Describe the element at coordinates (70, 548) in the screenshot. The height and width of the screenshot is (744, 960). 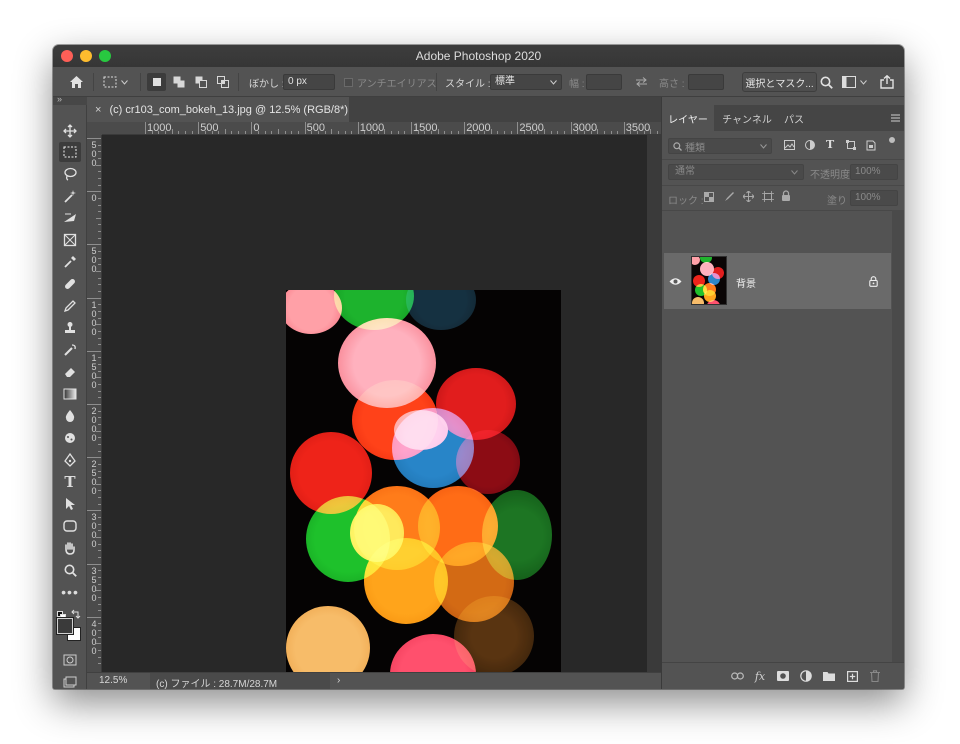
I see `hand-tool` at that location.